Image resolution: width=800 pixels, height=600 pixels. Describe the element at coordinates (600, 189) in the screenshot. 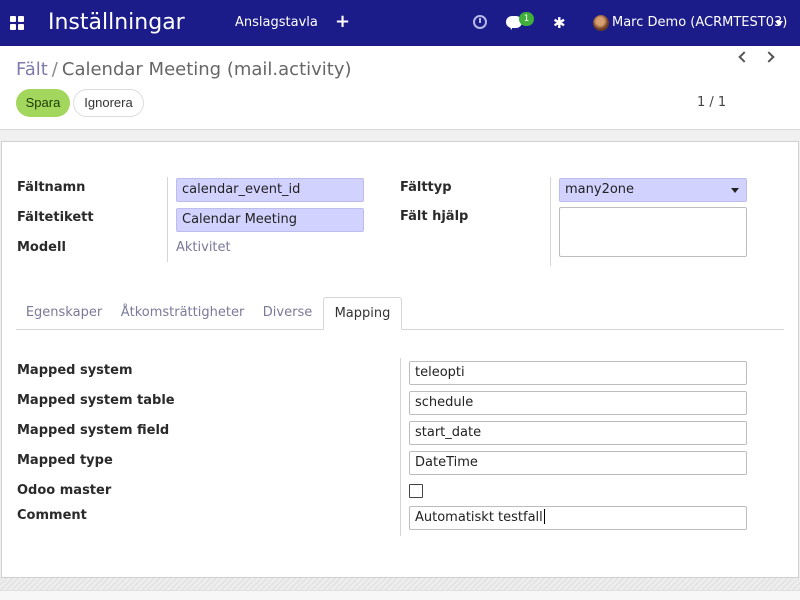

I see `field-type-value: many2one` at that location.